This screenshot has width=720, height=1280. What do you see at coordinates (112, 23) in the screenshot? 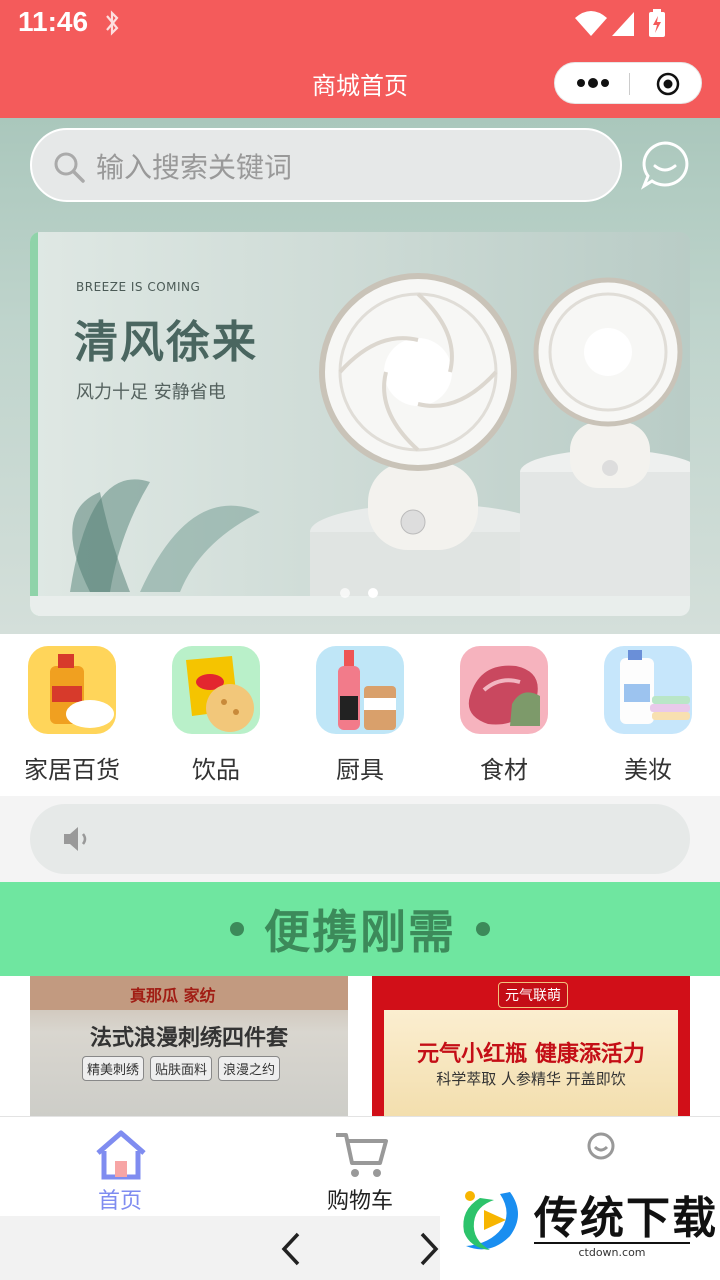
I see `bluetooth-icon` at bounding box center [112, 23].